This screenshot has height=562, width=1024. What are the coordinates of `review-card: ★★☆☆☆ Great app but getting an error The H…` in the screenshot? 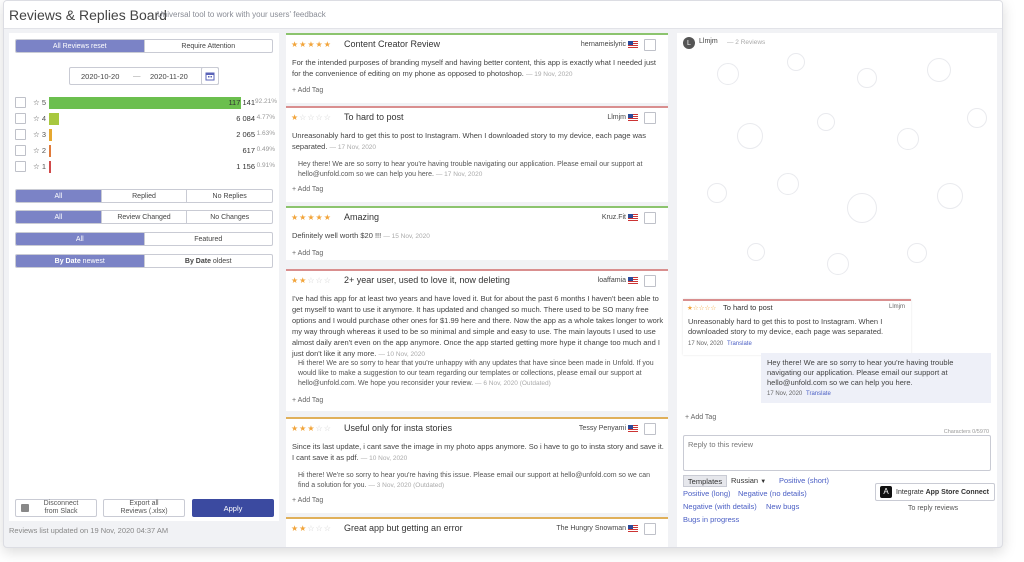 It's located at (477, 532).